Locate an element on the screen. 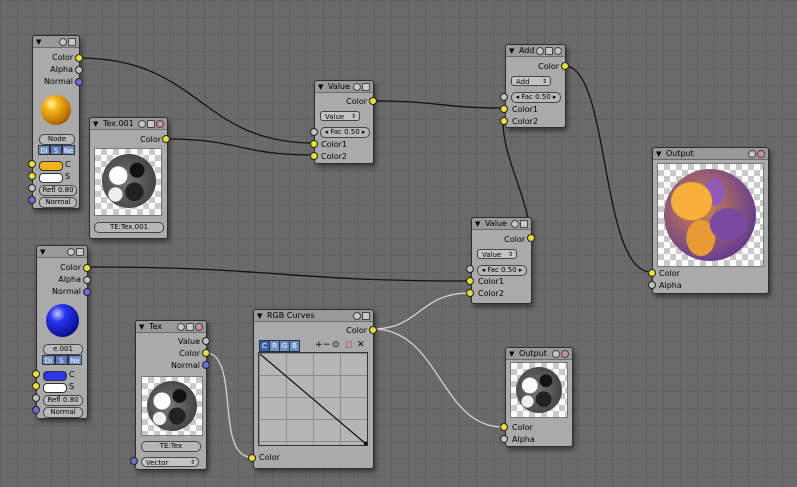  output2-alpha-in-socket is located at coordinates (504, 439).